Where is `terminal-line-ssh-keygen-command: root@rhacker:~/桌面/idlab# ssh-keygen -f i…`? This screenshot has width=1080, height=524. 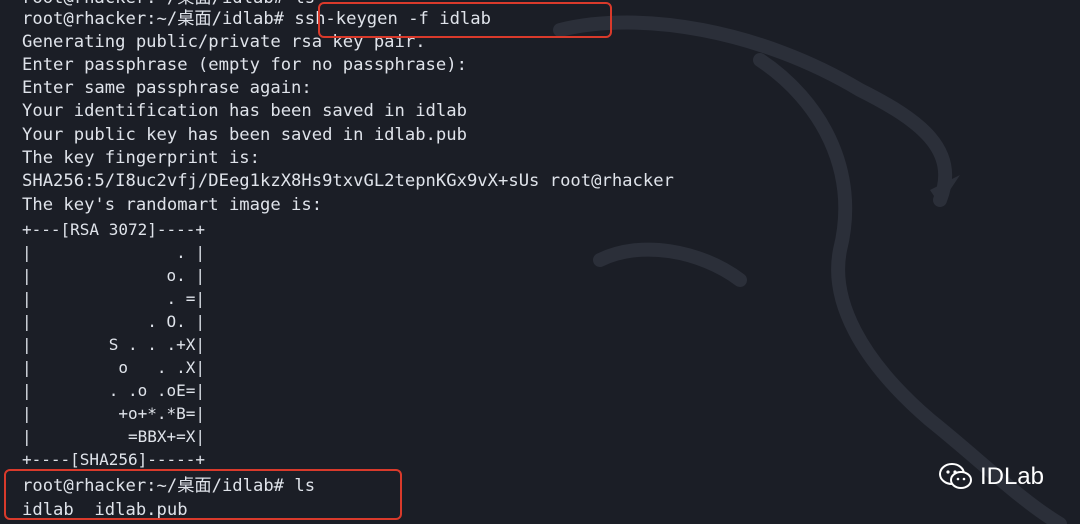
terminal-line-ssh-keygen-command: root@rhacker:~/桌面/idlab# ssh-keygen -f i… is located at coordinates (256, 19).